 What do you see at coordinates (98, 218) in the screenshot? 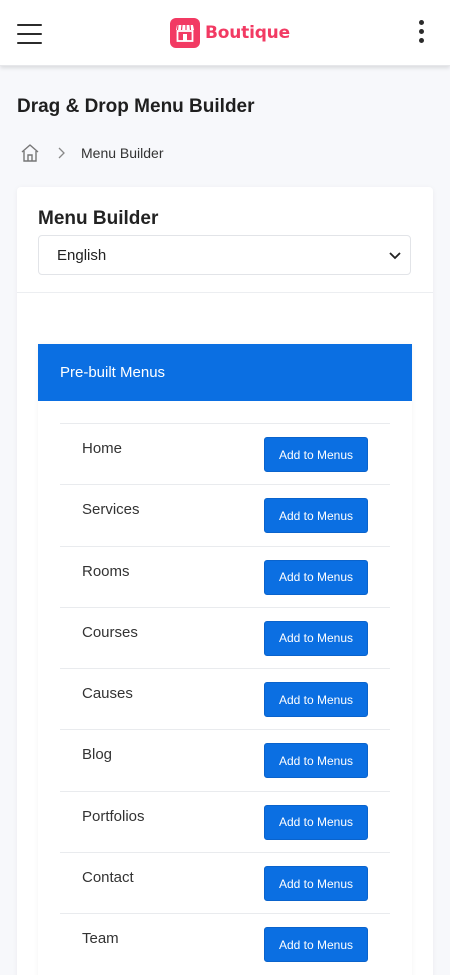
I see `card-title: Menu Builder` at bounding box center [98, 218].